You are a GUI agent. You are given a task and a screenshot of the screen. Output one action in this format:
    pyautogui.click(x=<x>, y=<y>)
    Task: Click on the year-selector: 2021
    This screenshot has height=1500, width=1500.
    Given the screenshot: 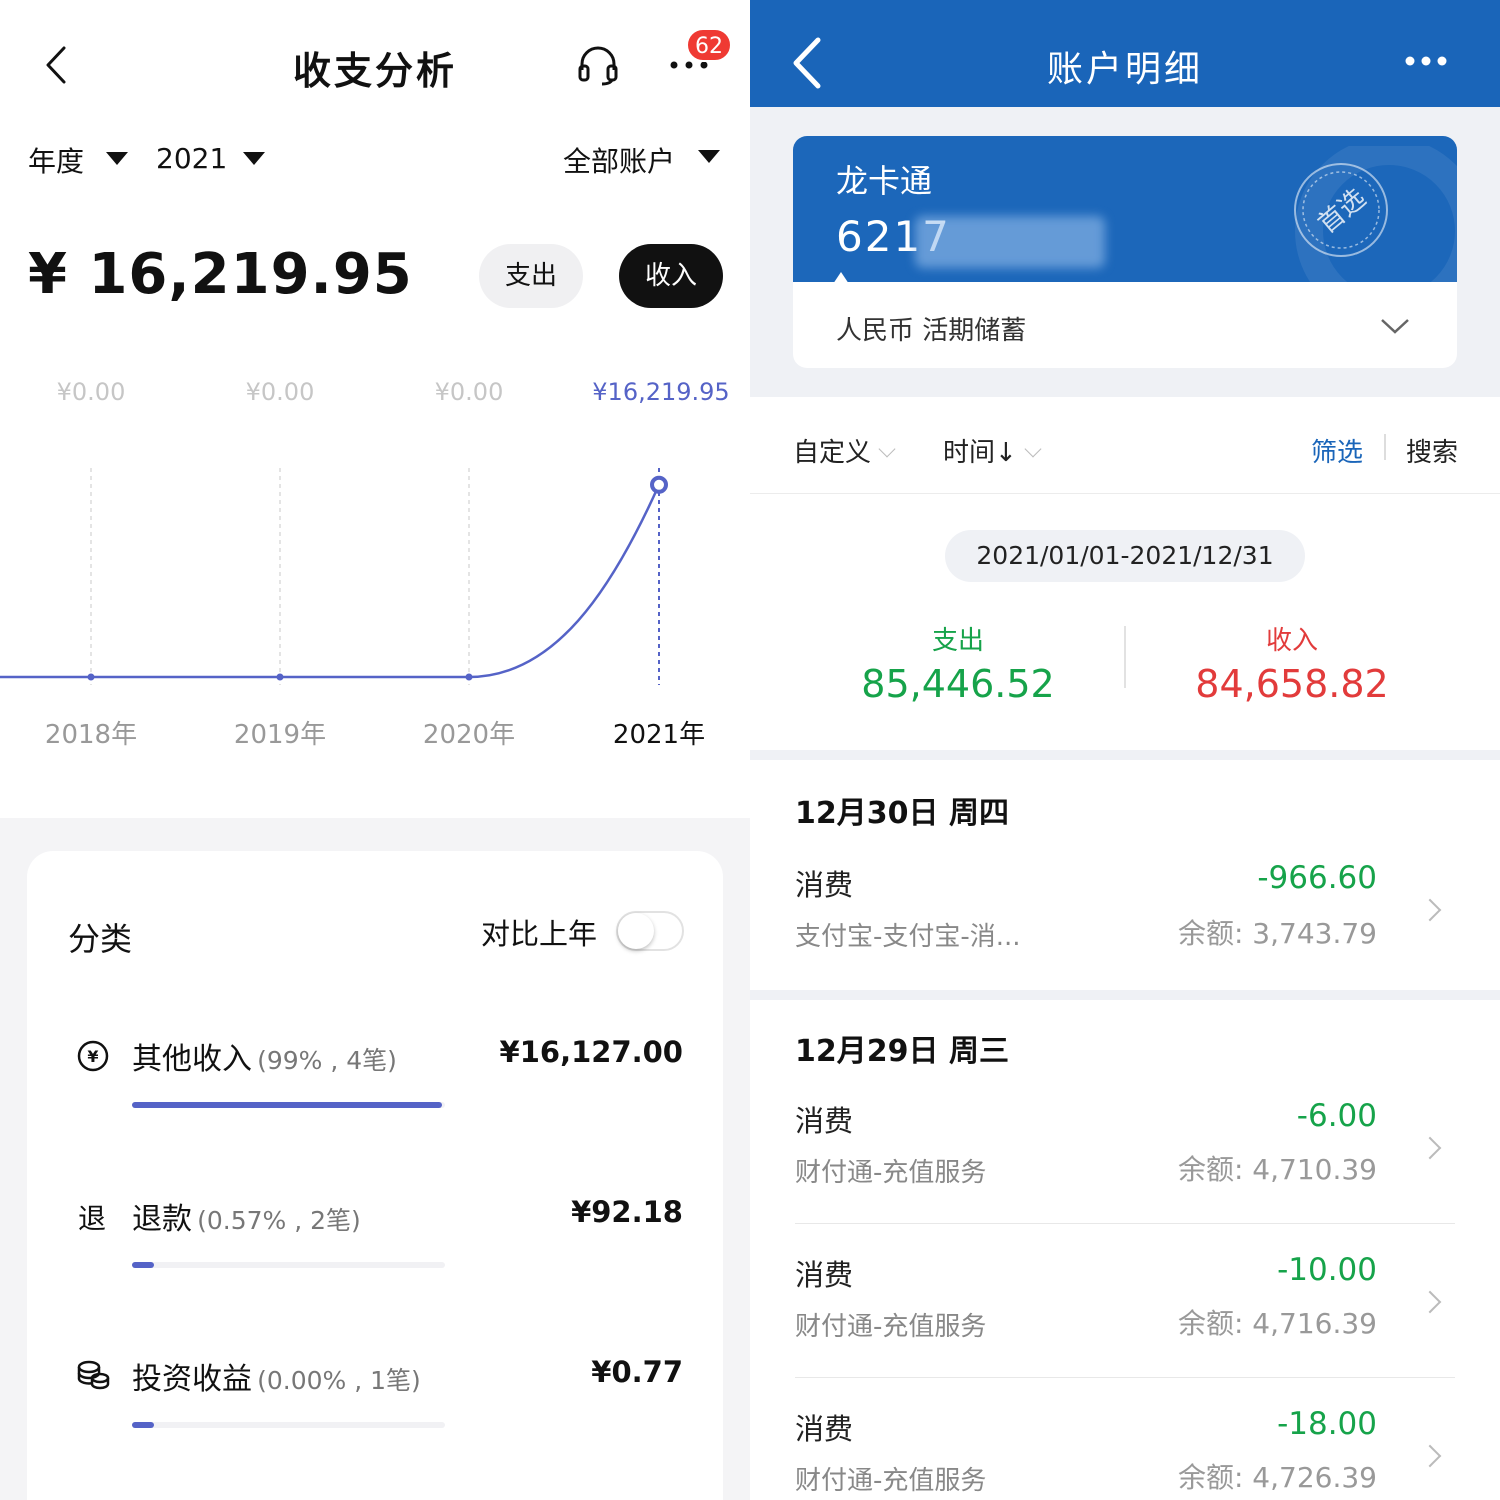 What is the action you would take?
    pyautogui.click(x=191, y=158)
    